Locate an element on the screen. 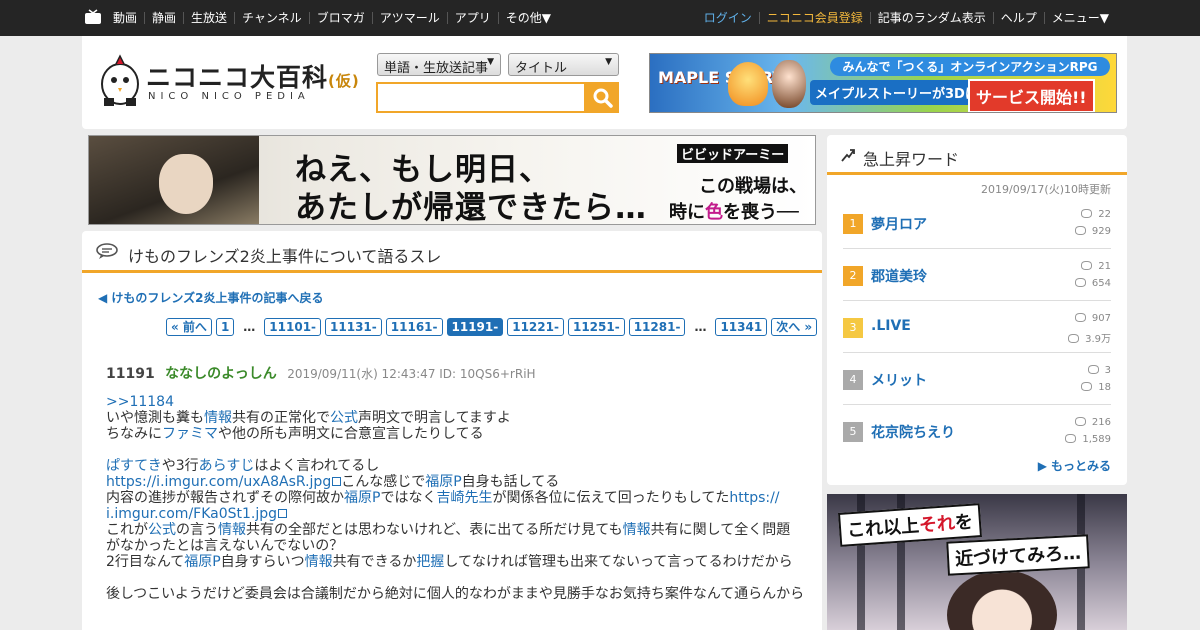  character-mascot-icon is located at coordinates (789, 84).